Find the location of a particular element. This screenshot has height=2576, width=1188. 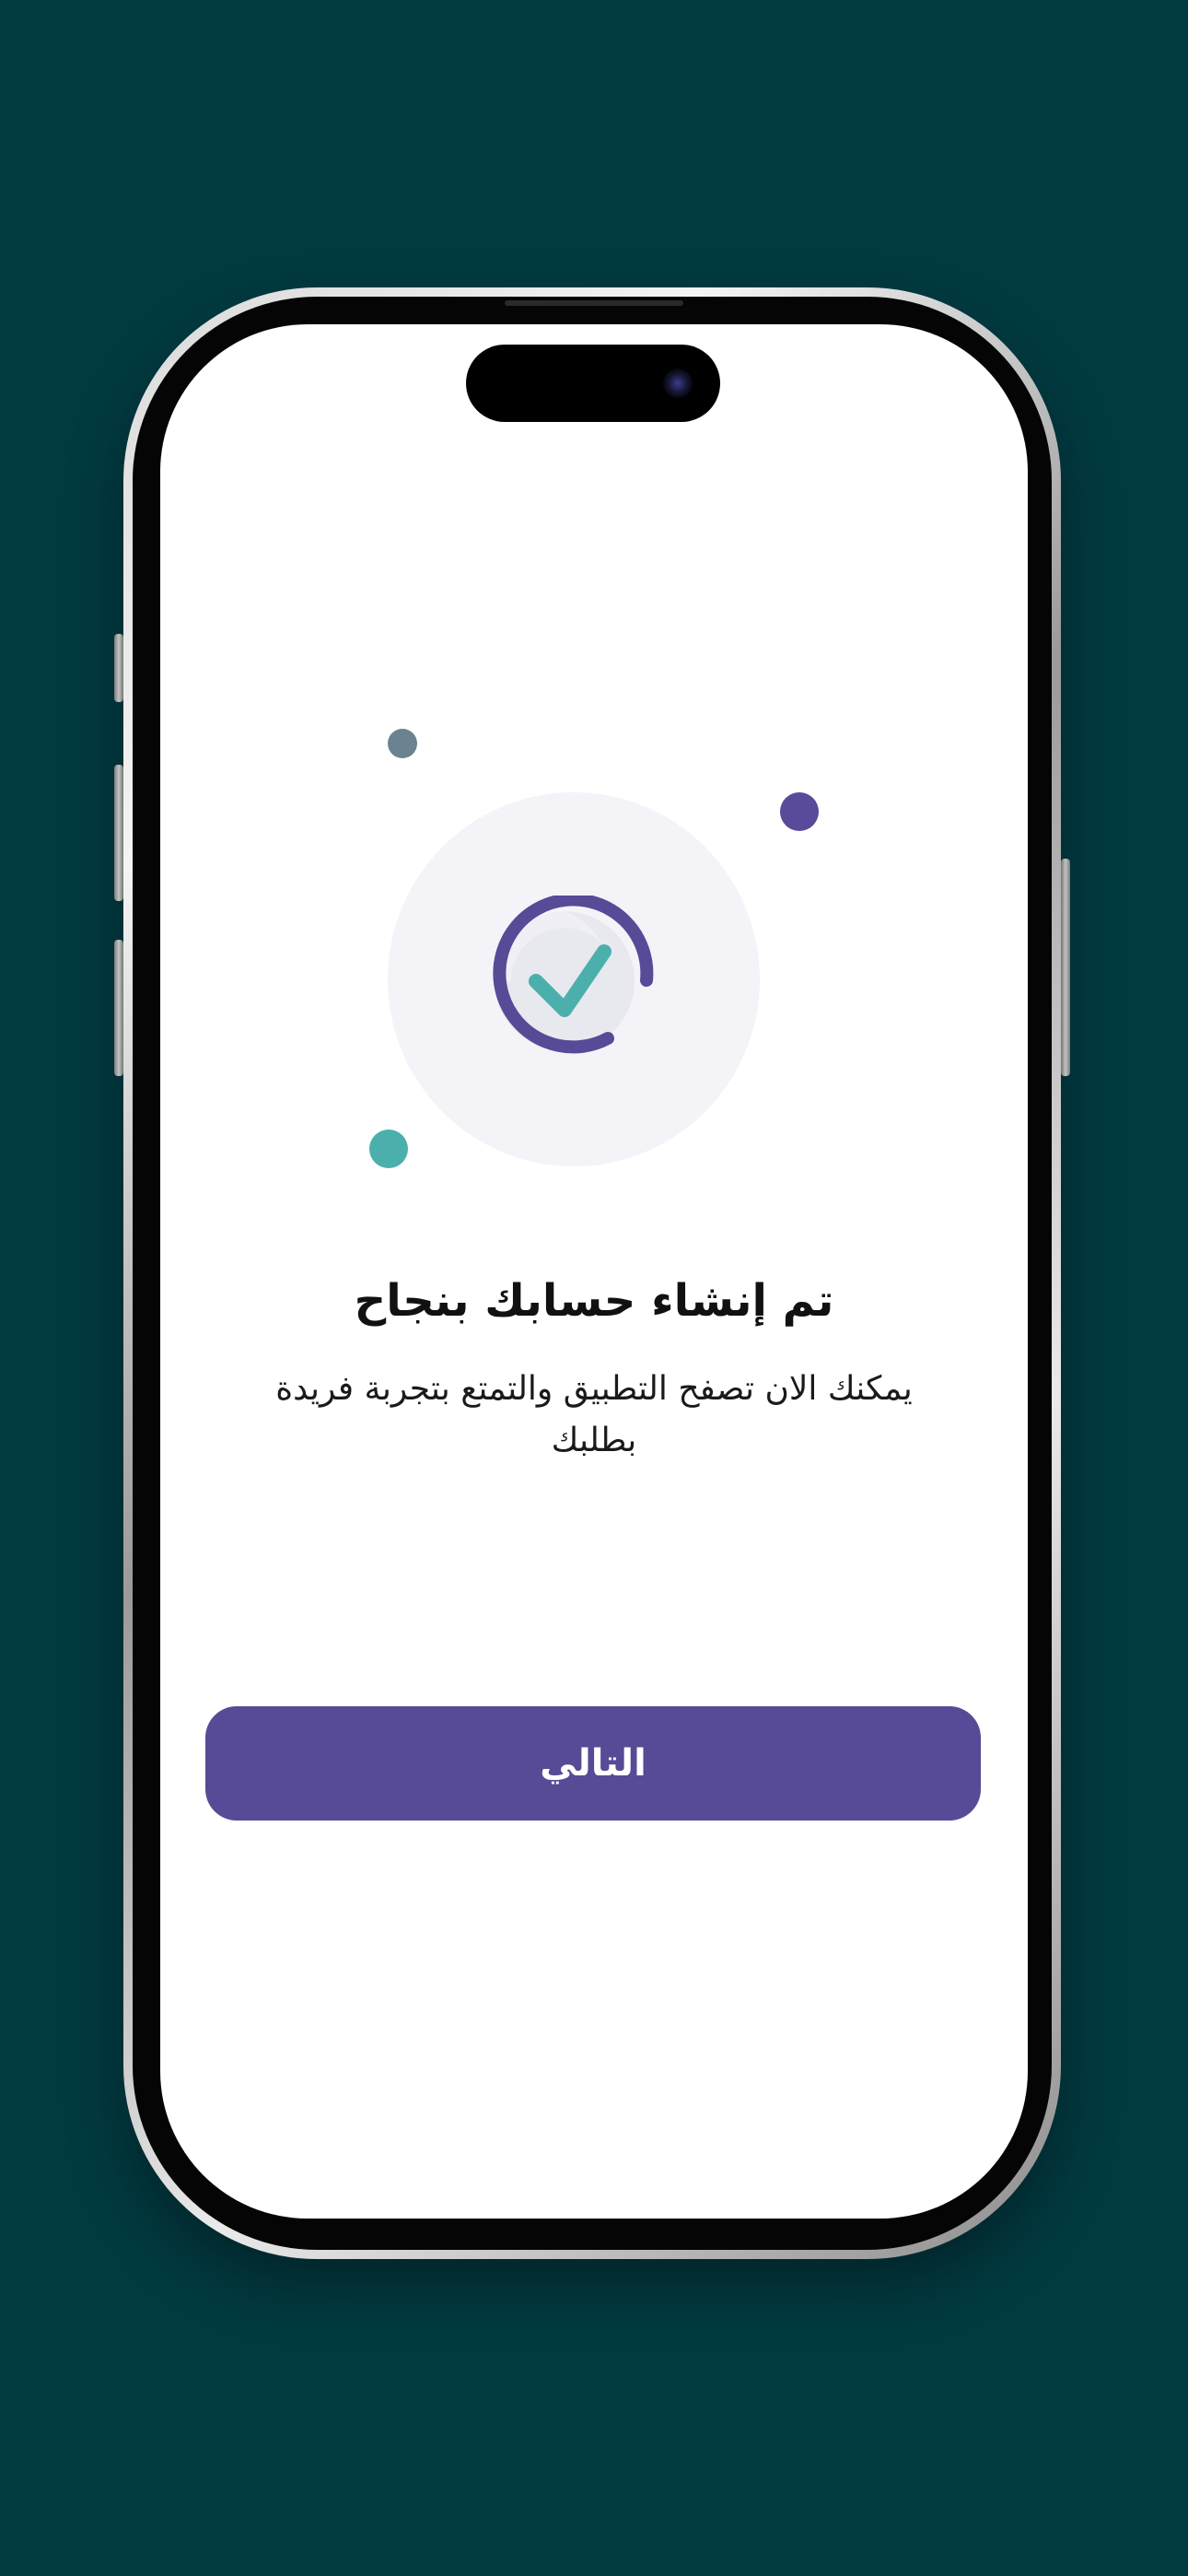

phone-power-button is located at coordinates (1065, 967).